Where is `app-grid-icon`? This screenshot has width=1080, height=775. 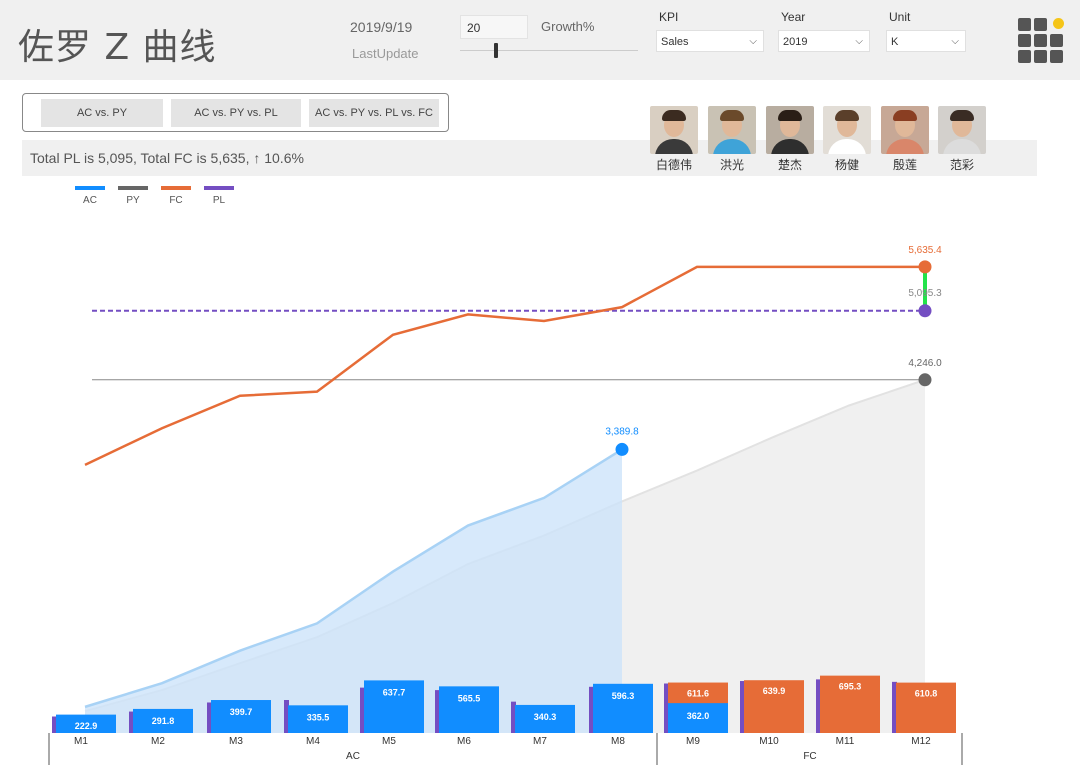
app-grid-icon is located at coordinates (1041, 40).